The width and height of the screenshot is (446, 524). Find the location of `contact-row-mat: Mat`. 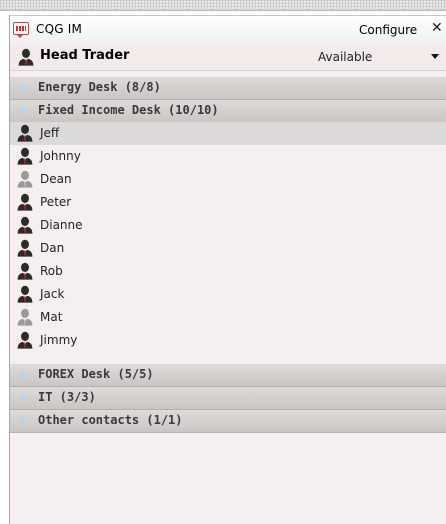

contact-row-mat: Mat is located at coordinates (228, 317).